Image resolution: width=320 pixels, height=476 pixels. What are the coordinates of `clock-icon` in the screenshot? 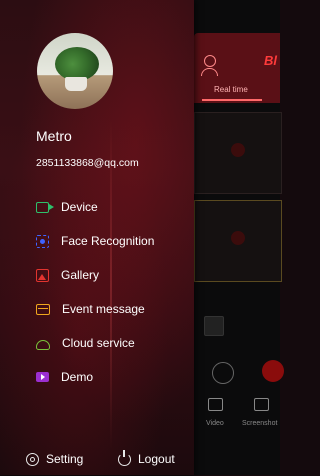 It's located at (223, 373).